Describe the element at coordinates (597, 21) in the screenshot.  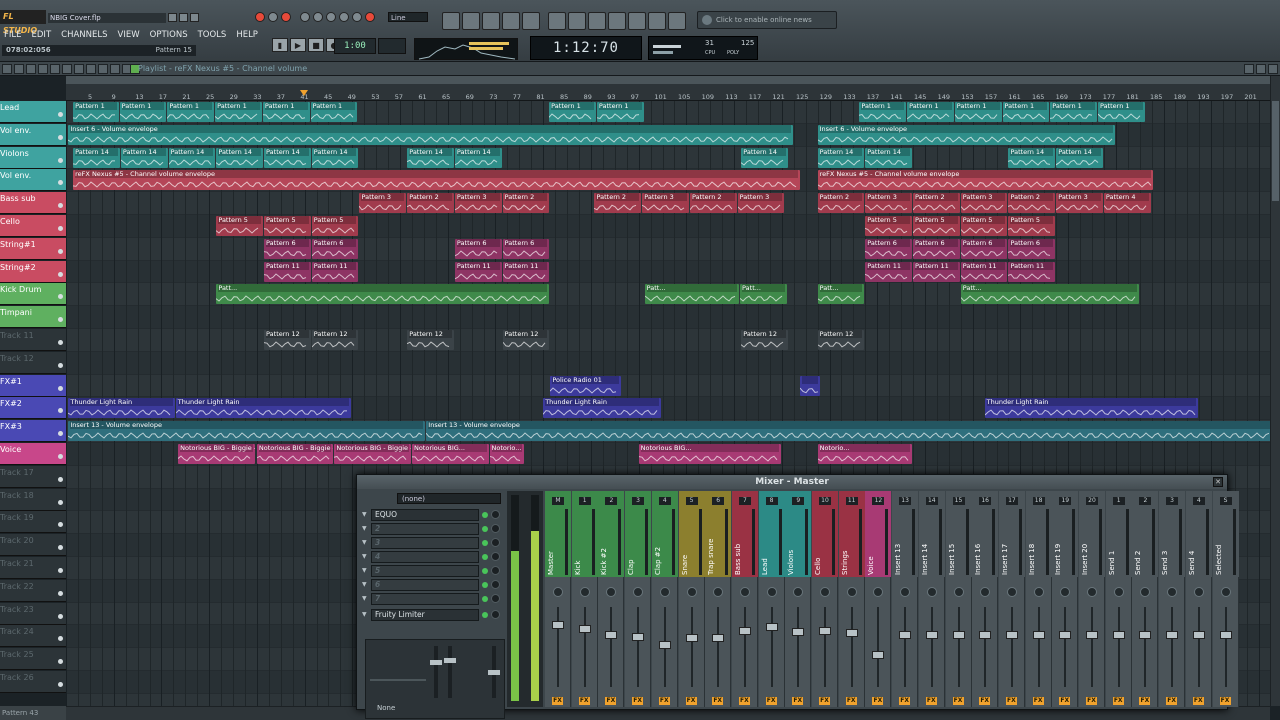
I see `render-icon` at that location.